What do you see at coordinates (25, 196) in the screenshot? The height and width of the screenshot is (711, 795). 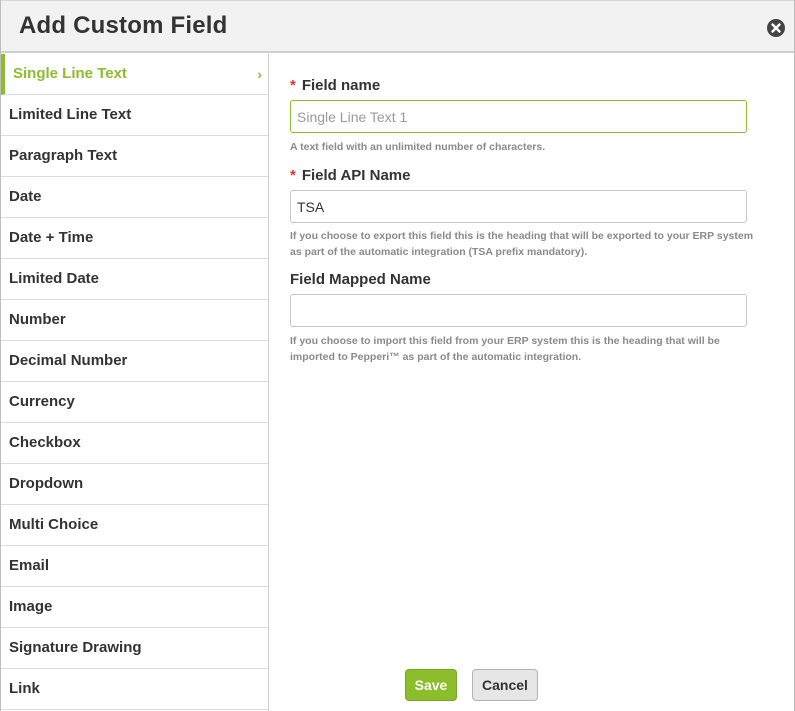 I see `sidebar-item-label: Date` at bounding box center [25, 196].